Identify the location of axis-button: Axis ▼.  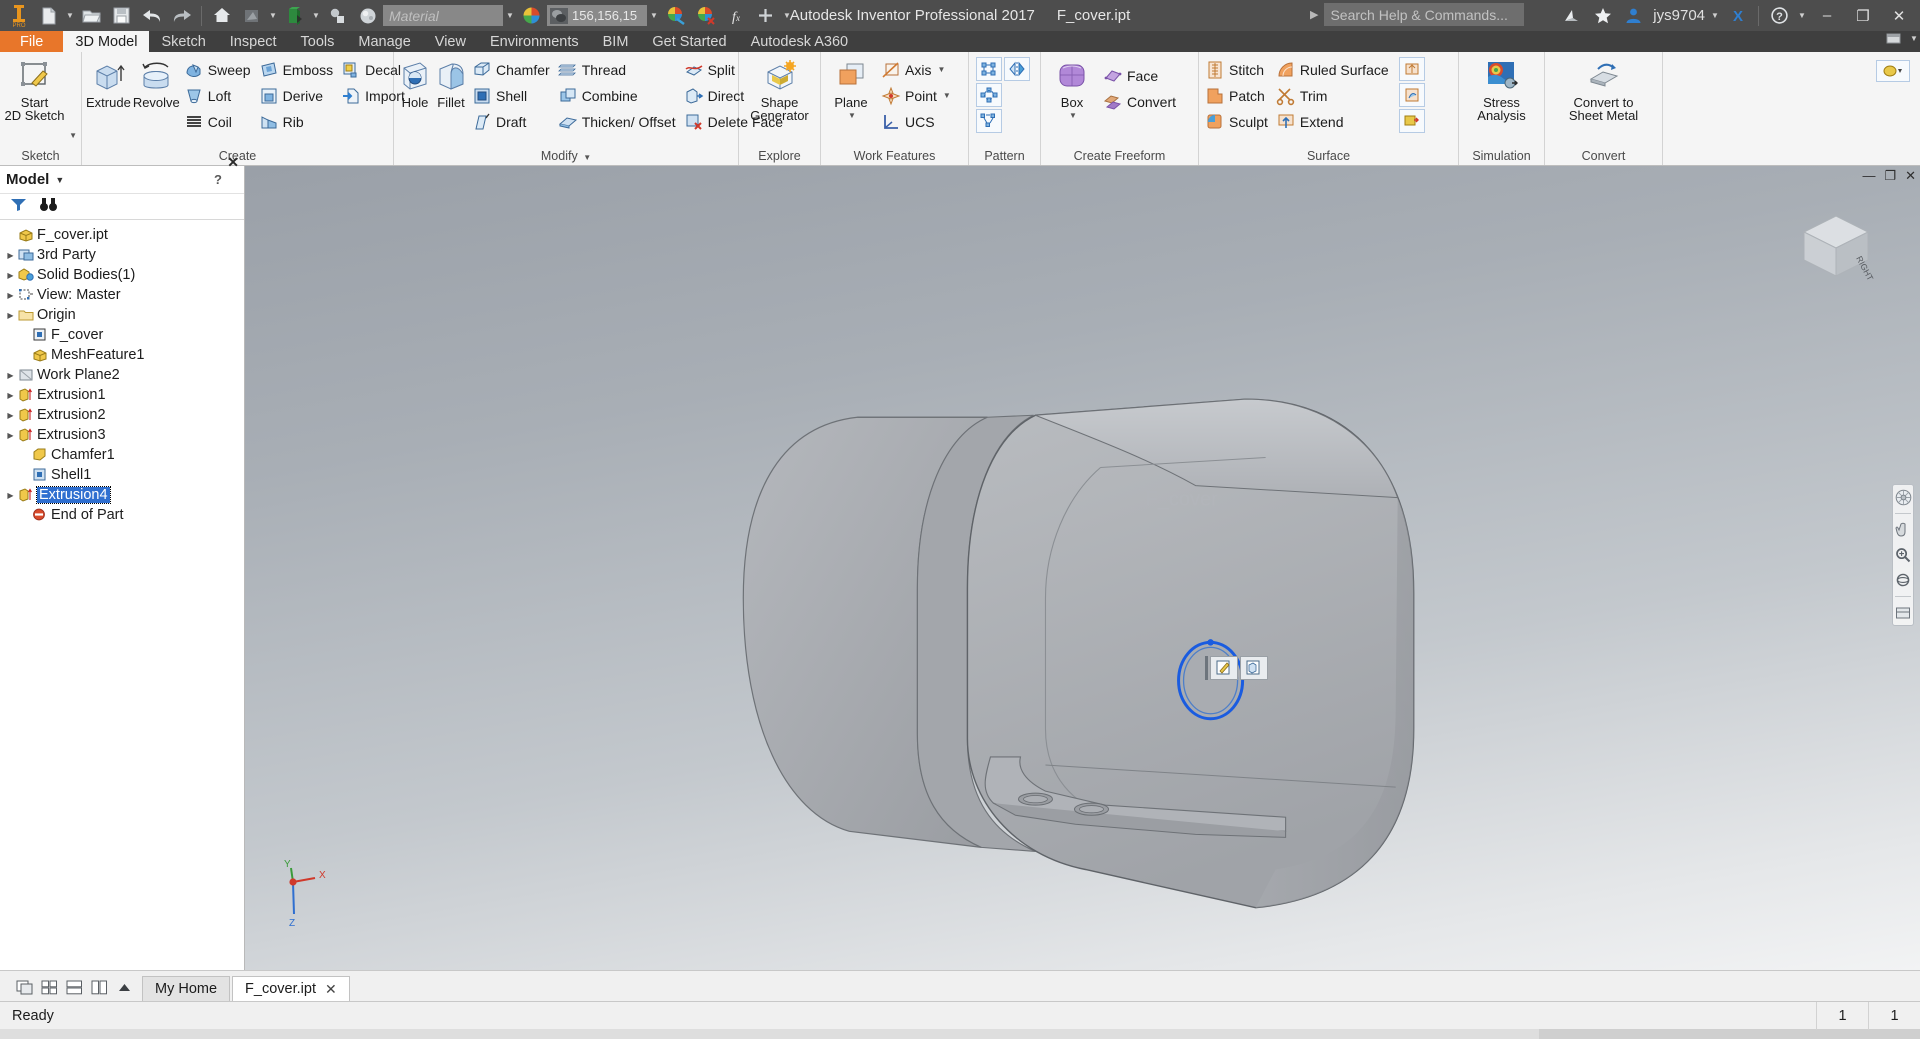
(917, 69).